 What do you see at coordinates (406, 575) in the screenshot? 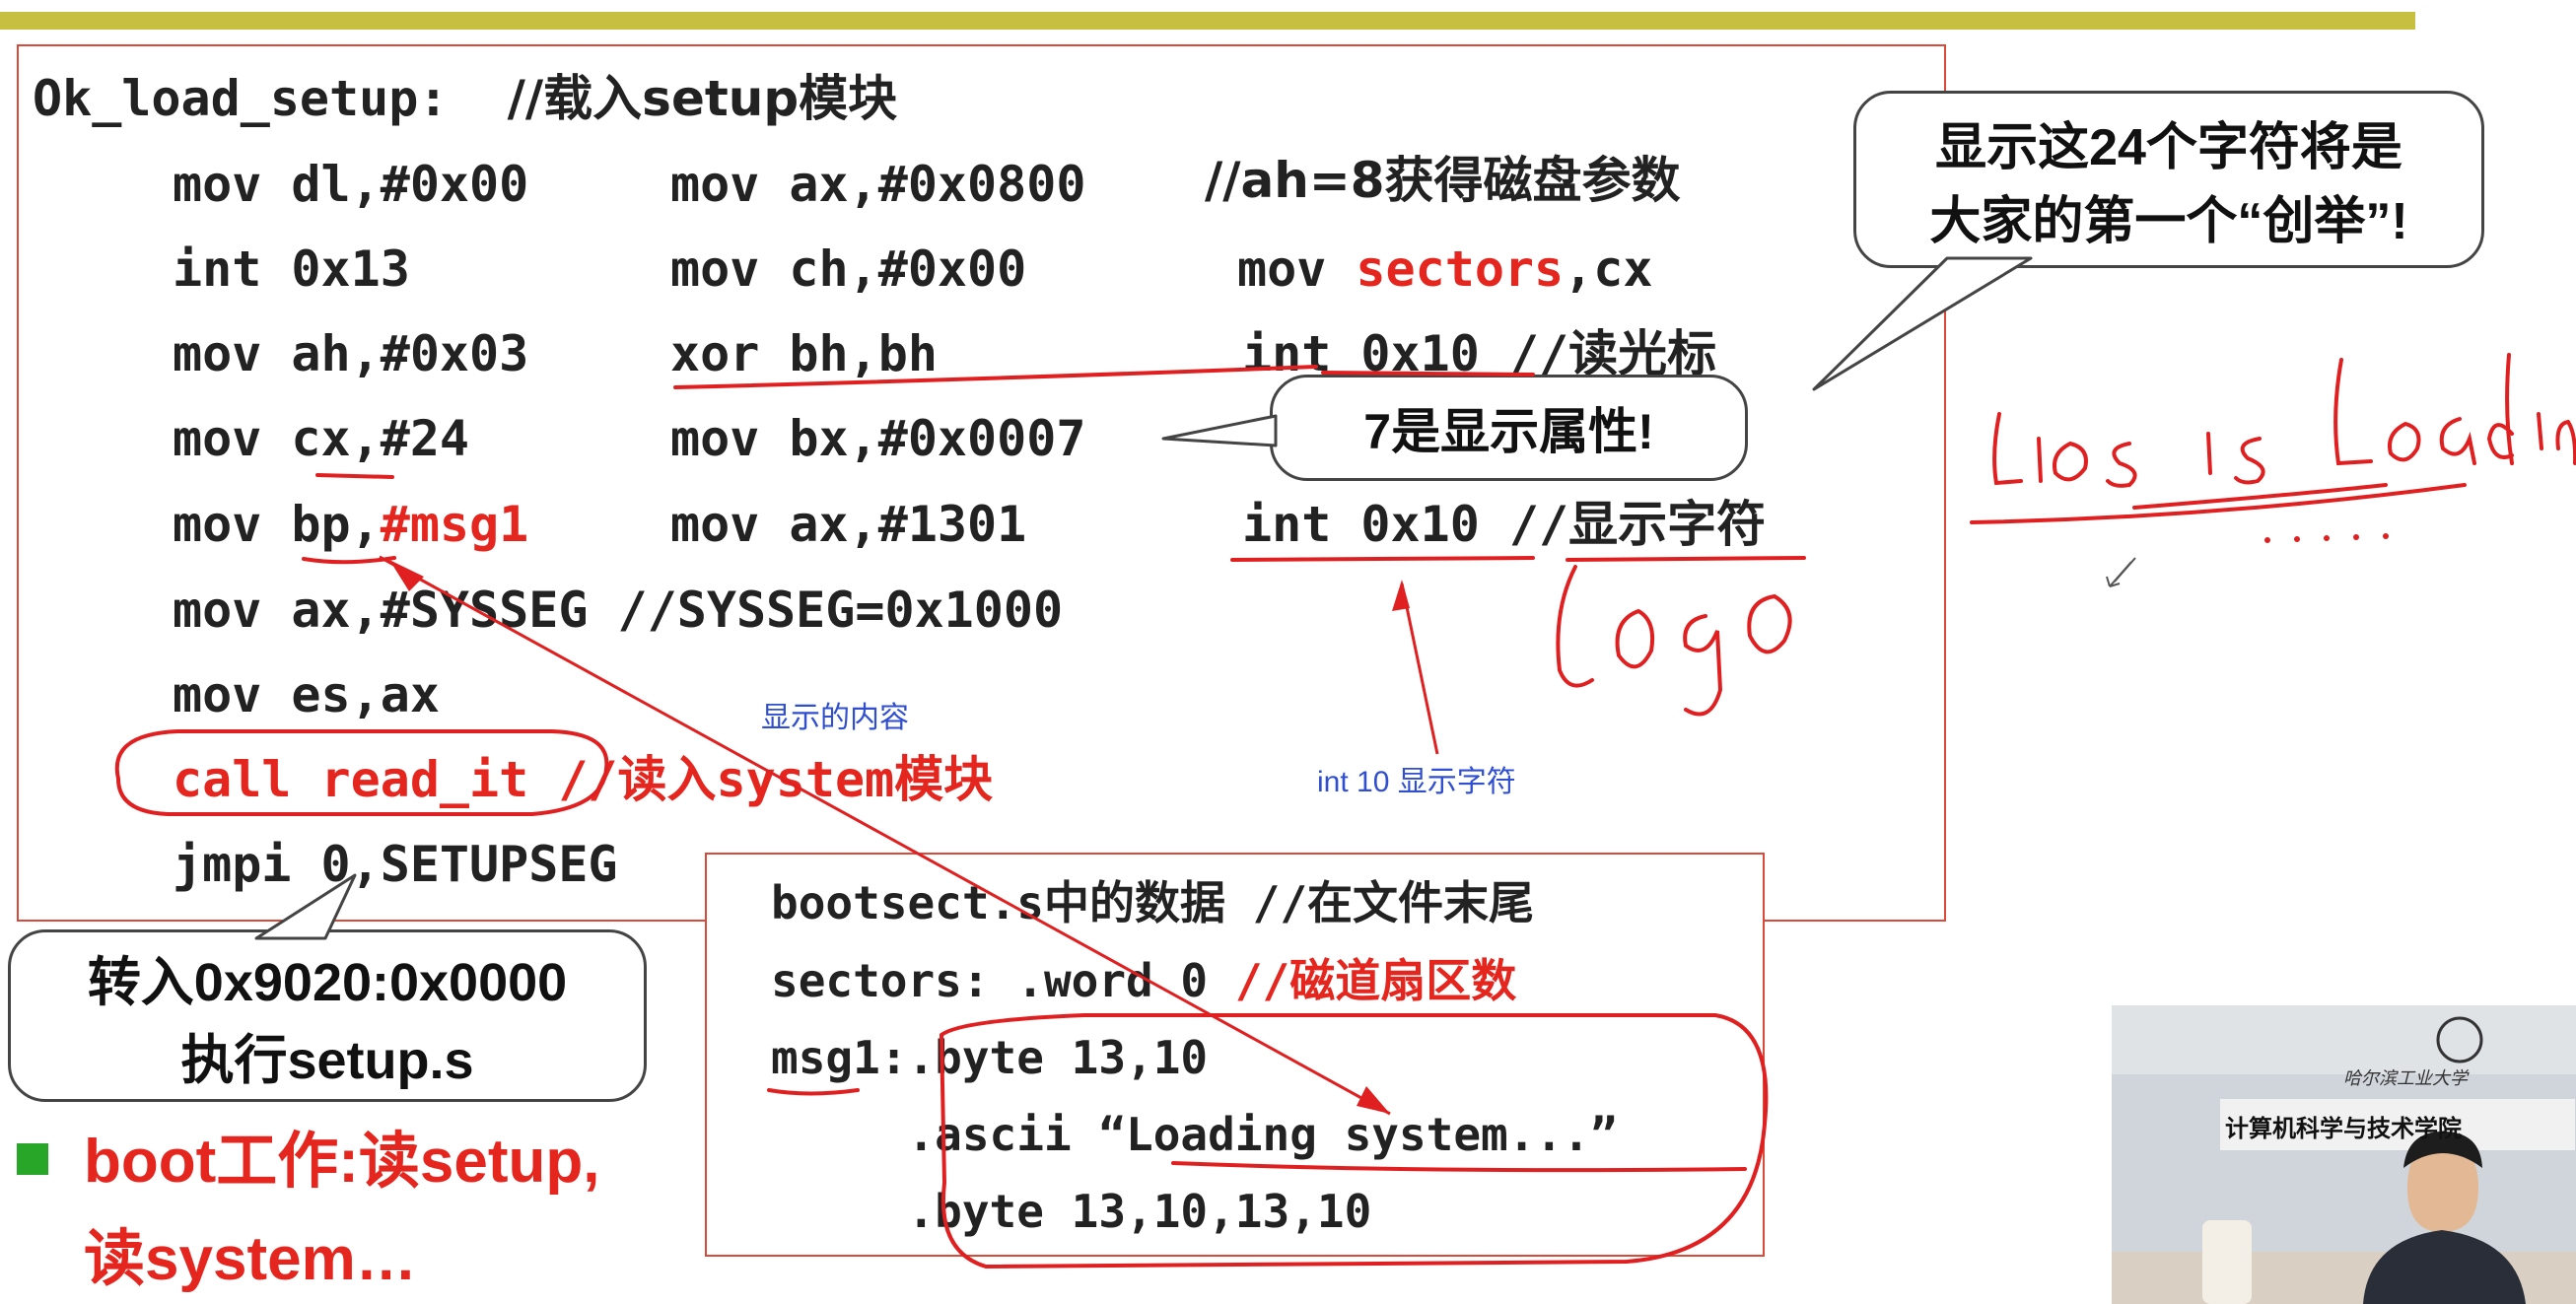
I see `msg1-arrow-tail` at bounding box center [406, 575].